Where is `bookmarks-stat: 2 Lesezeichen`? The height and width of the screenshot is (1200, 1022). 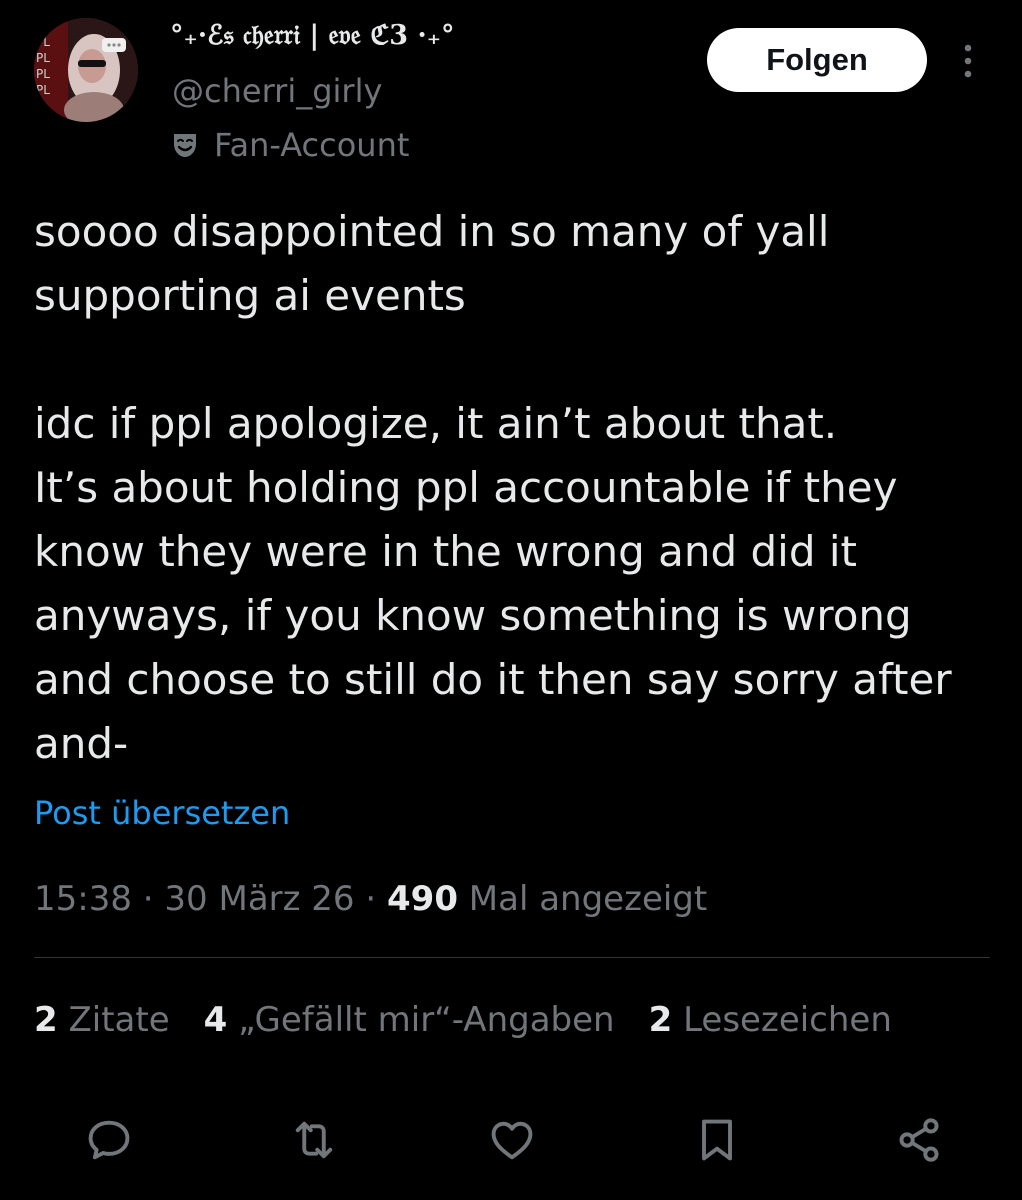 bookmarks-stat: 2 Lesezeichen is located at coordinates (770, 1020).